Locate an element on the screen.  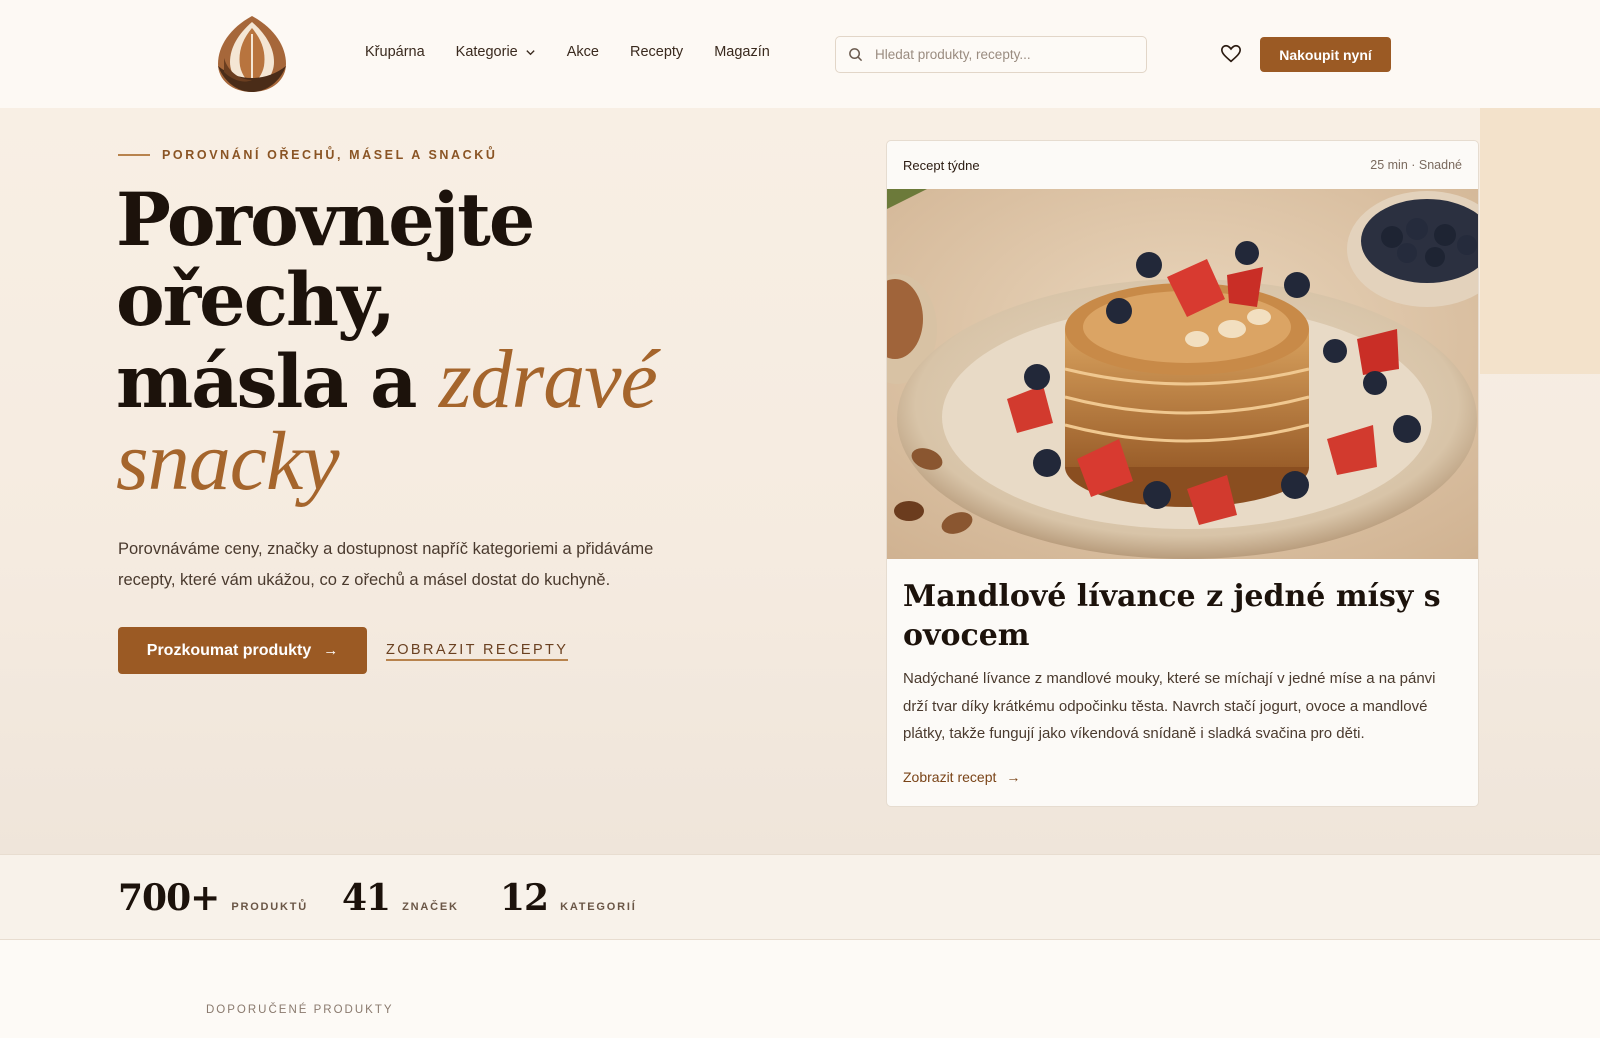
stat-number: 41 is located at coordinates (366, 898).